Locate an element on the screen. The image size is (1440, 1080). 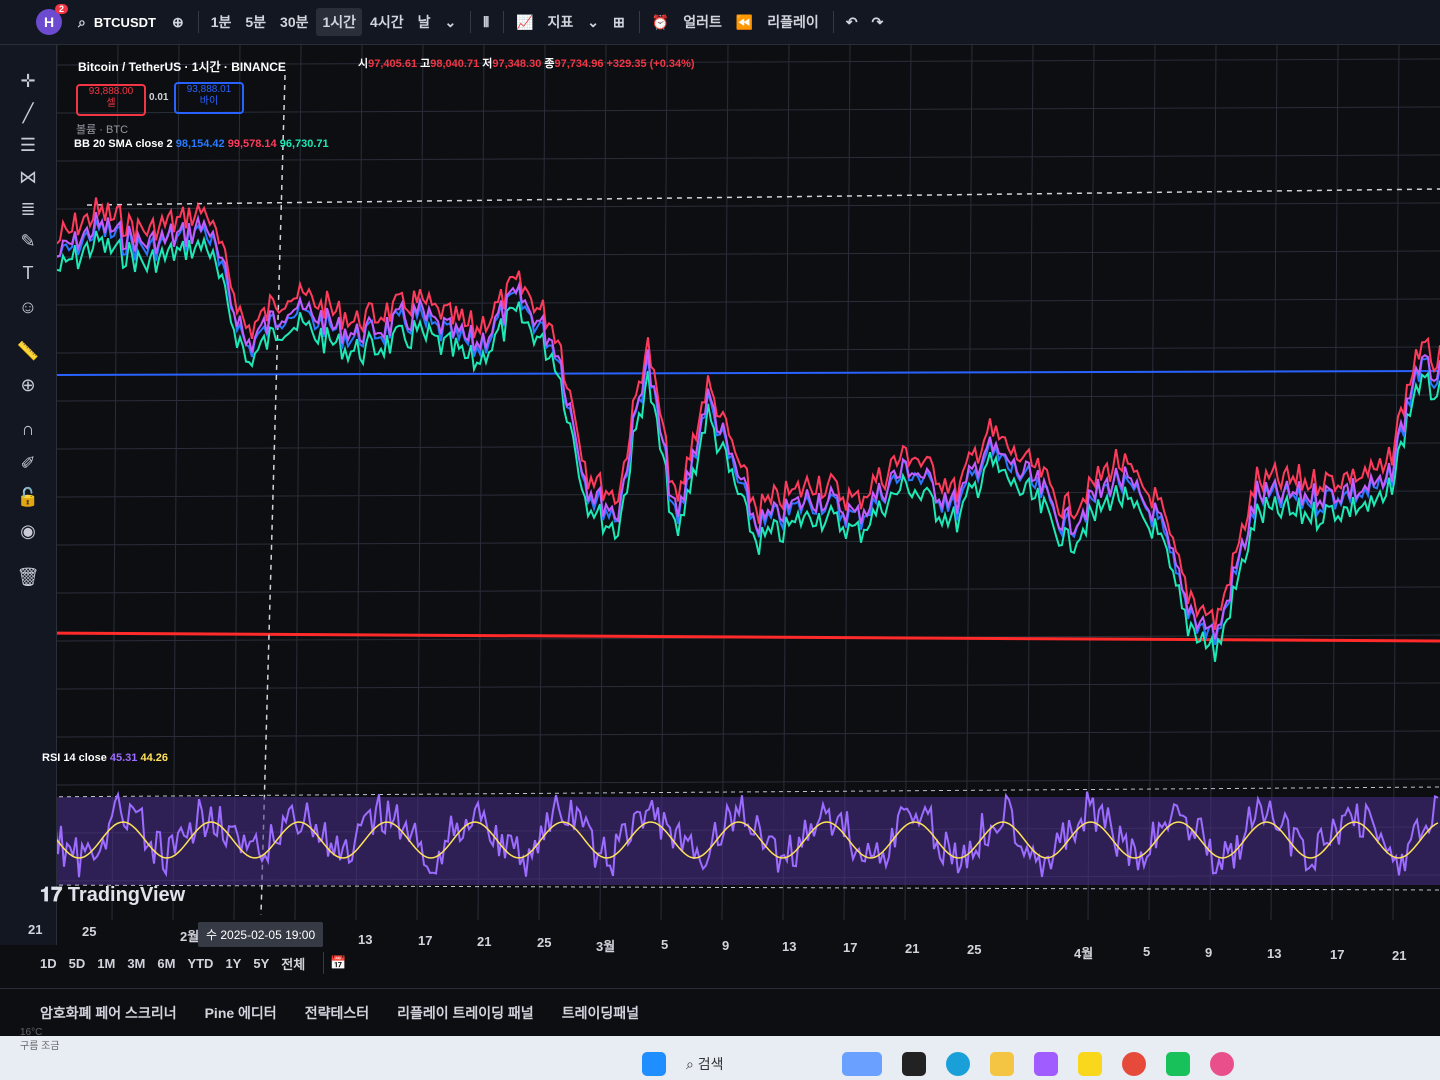
avatar: H2 is located at coordinates (52, 19).